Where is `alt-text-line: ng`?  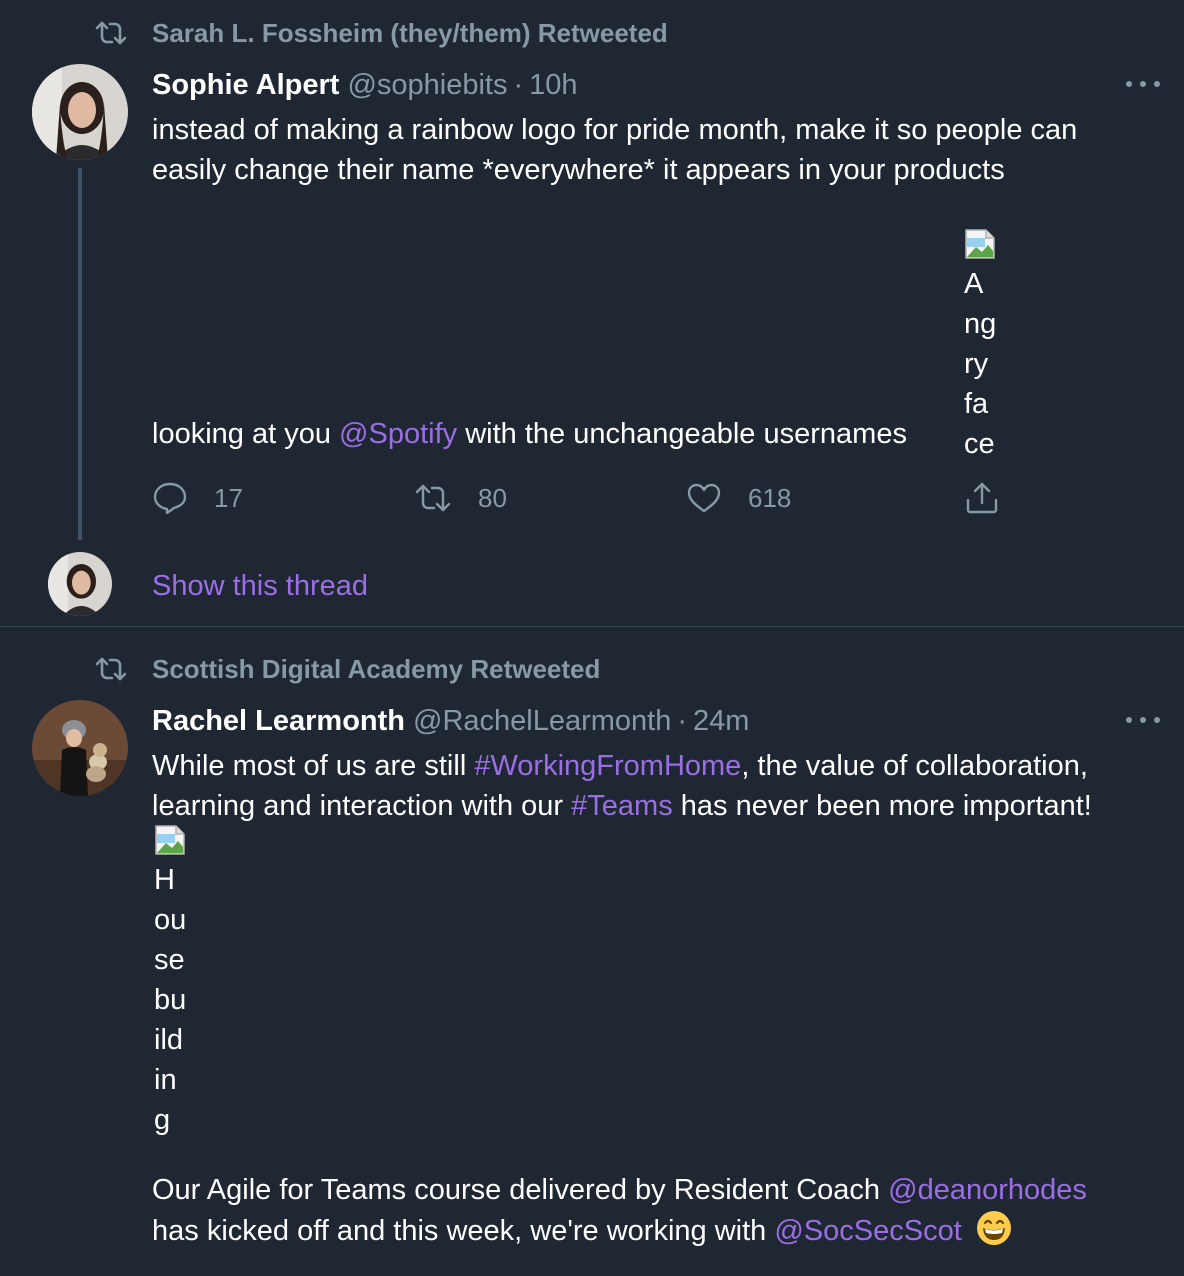
alt-text-line: ng is located at coordinates (980, 324).